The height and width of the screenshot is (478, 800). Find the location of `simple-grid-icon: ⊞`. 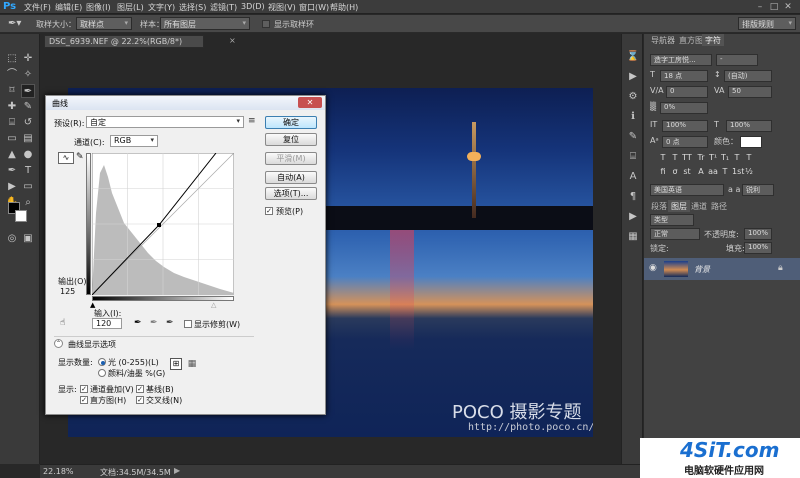

simple-grid-icon: ⊞ is located at coordinates (176, 364).